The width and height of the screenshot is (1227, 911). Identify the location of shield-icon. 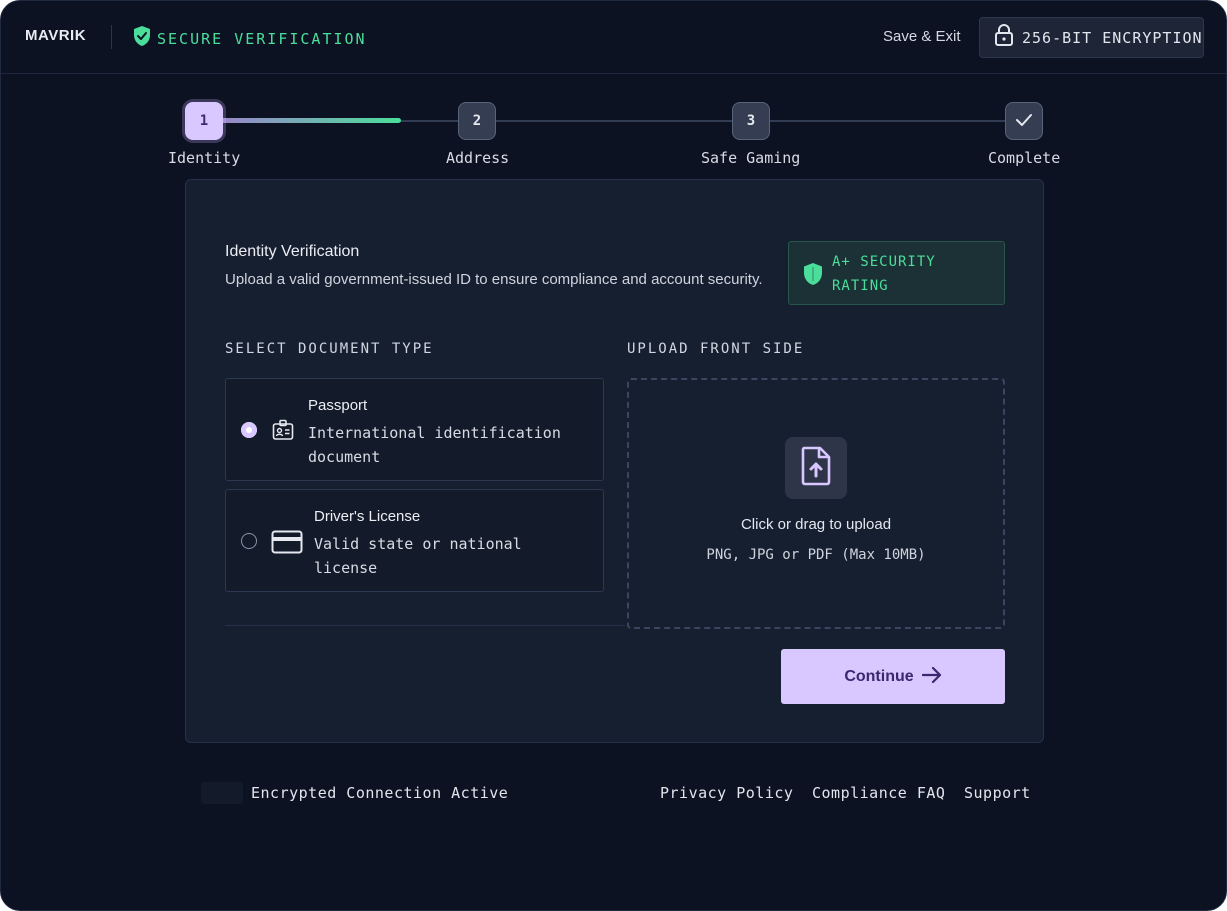
(813, 276).